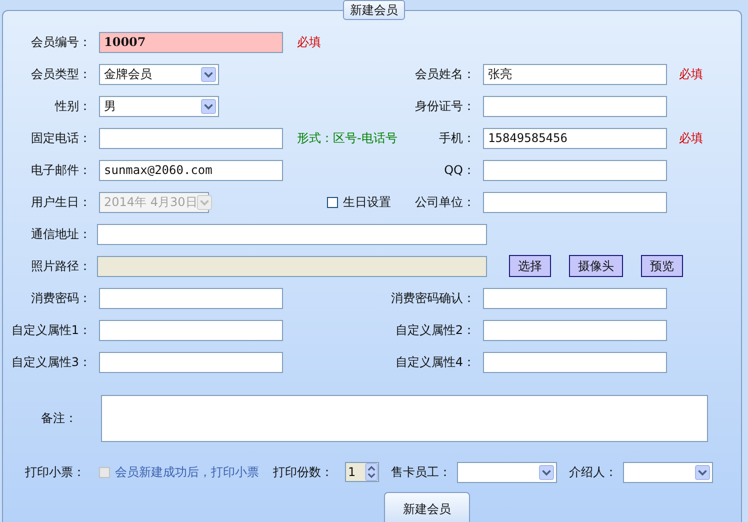 The image size is (748, 522). Describe the element at coordinates (460, 170) in the screenshot. I see `field-label: QQ：` at that location.